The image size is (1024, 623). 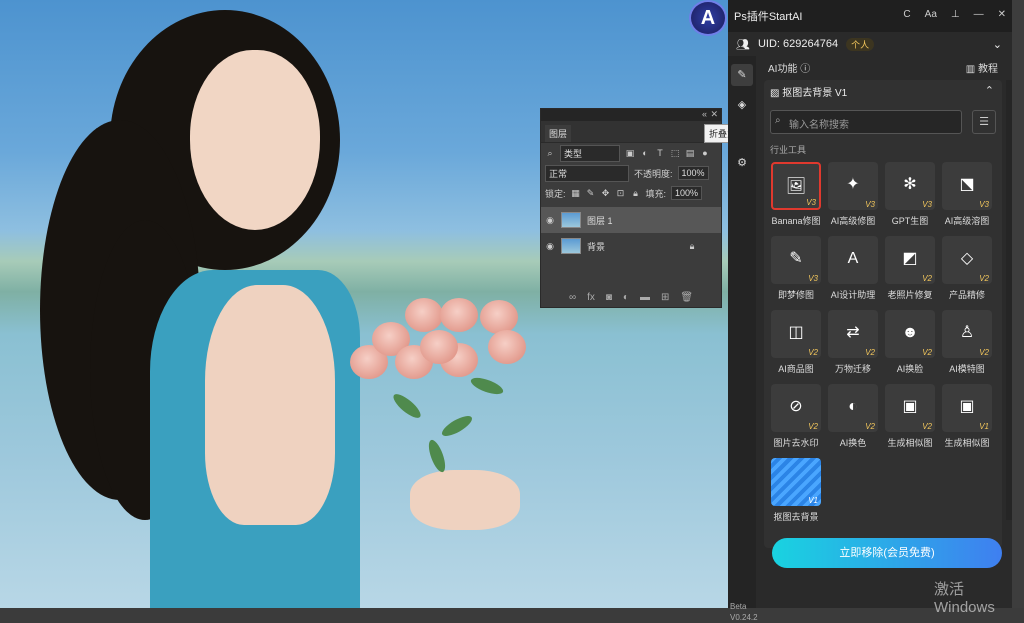 I want to click on collapse-icon: «, so click(x=704, y=114).